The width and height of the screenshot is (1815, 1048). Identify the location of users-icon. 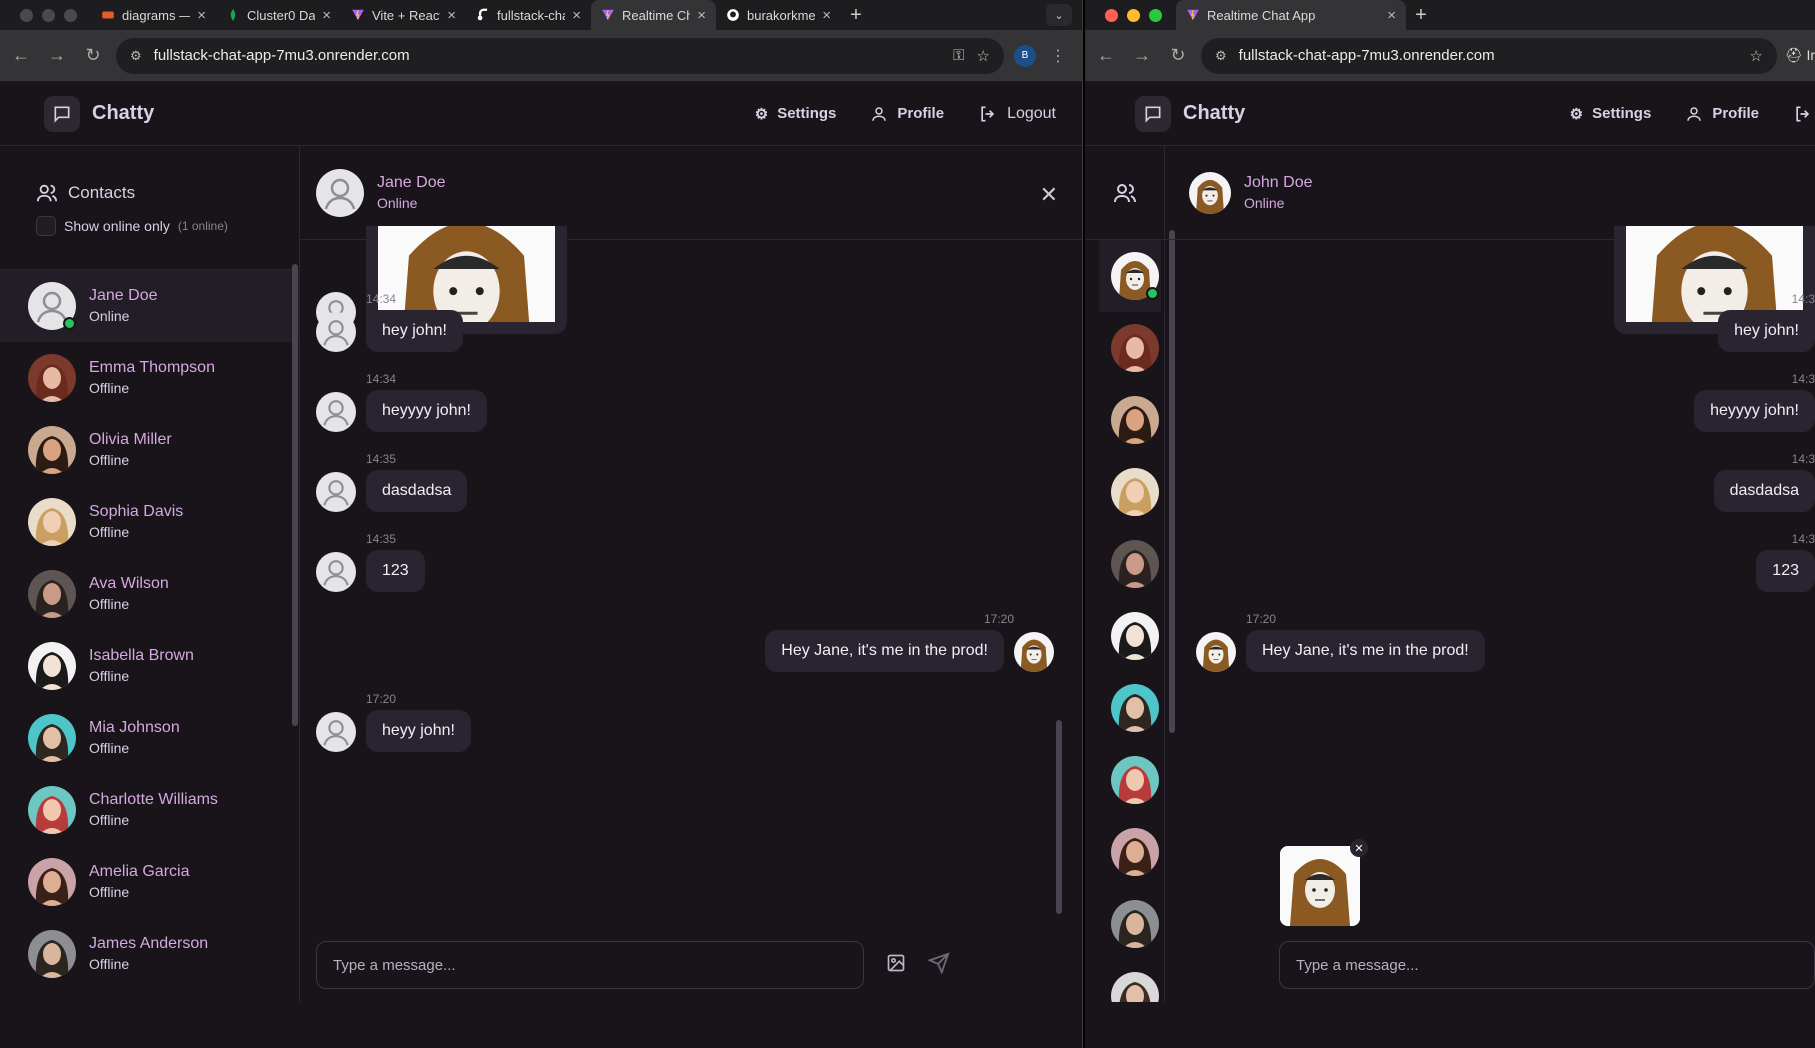
(1125, 193).